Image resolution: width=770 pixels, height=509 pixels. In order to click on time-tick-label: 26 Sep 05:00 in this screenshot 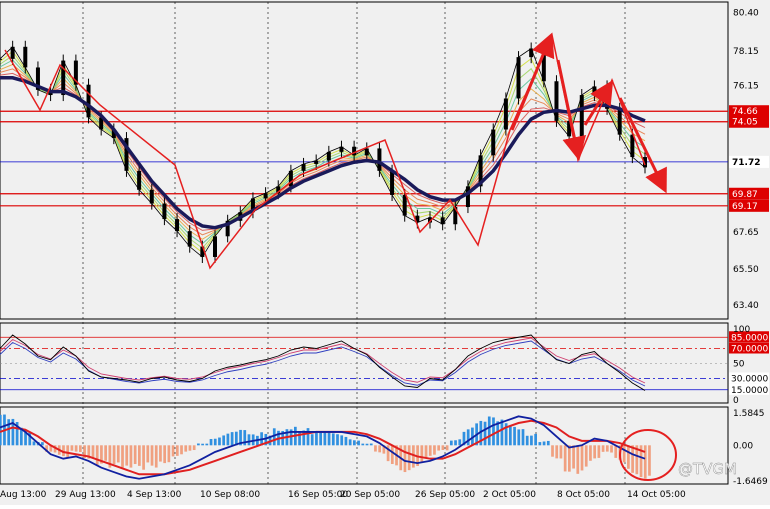, I will do `click(445, 495)`.